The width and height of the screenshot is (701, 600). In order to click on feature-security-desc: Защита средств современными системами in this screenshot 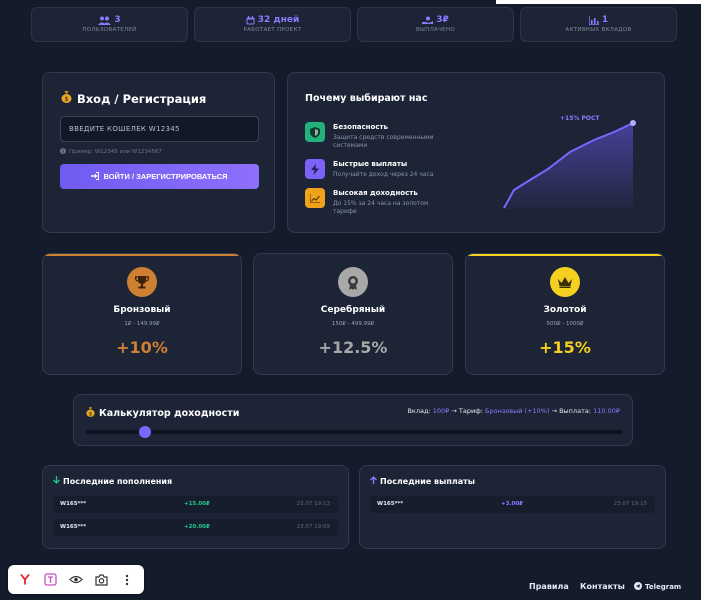, I will do `click(383, 141)`.